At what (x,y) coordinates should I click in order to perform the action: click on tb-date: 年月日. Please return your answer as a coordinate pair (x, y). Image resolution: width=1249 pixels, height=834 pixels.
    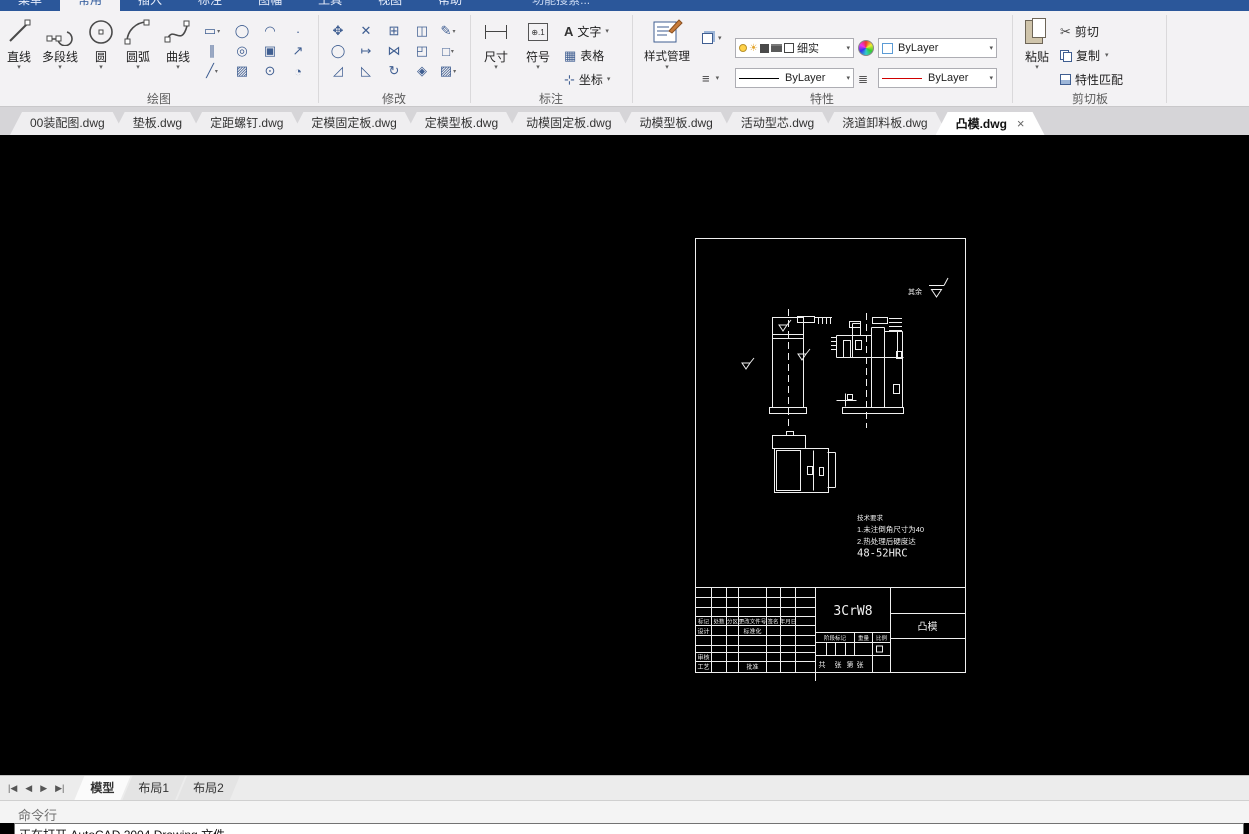
    Looking at the image, I should click on (788, 622).